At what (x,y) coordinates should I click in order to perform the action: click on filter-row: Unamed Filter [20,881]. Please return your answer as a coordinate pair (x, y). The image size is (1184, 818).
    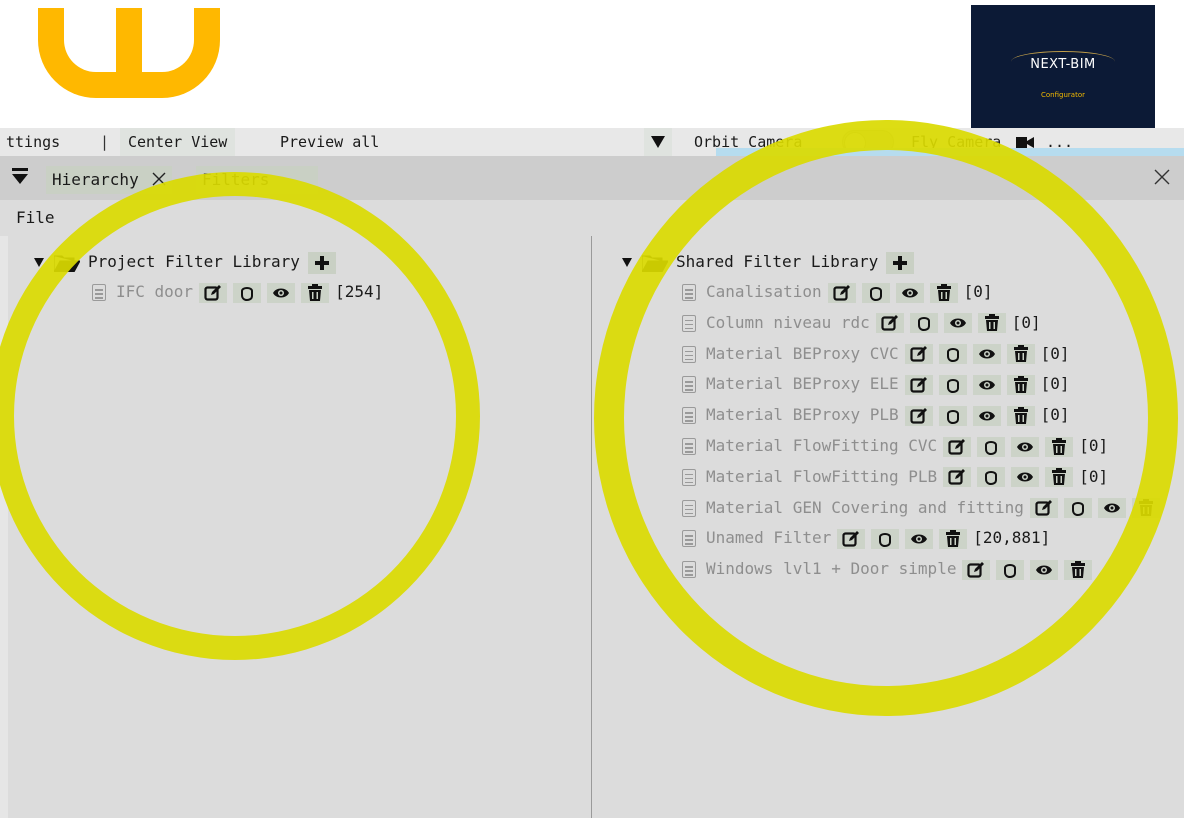
    Looking at the image, I should click on (866, 538).